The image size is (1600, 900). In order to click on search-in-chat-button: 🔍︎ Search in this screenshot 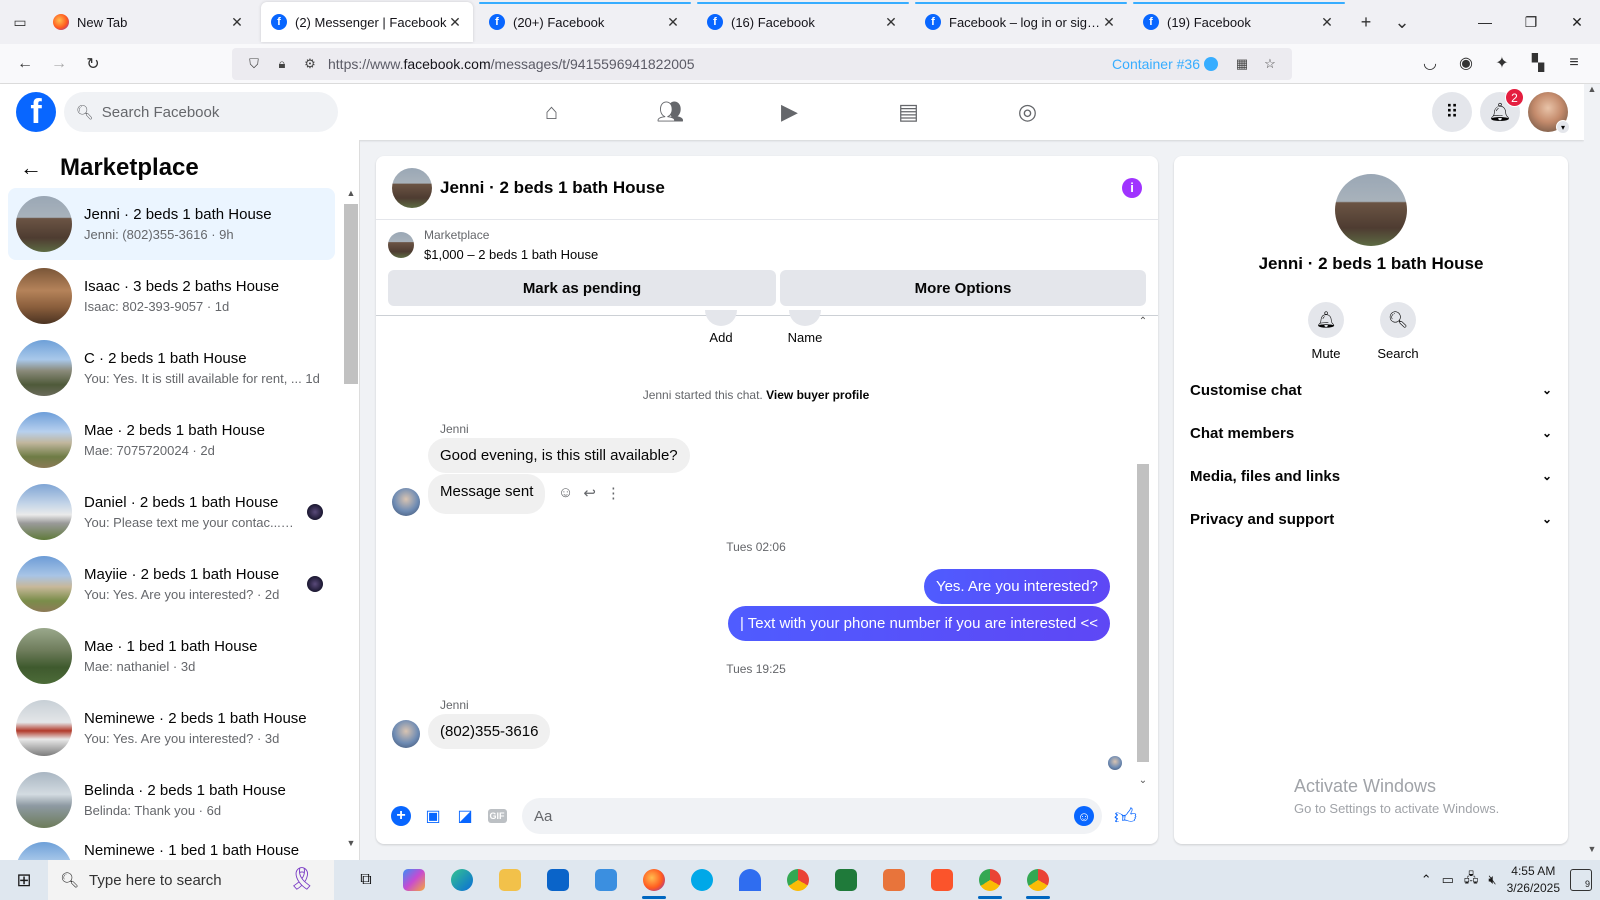, I will do `click(1398, 331)`.